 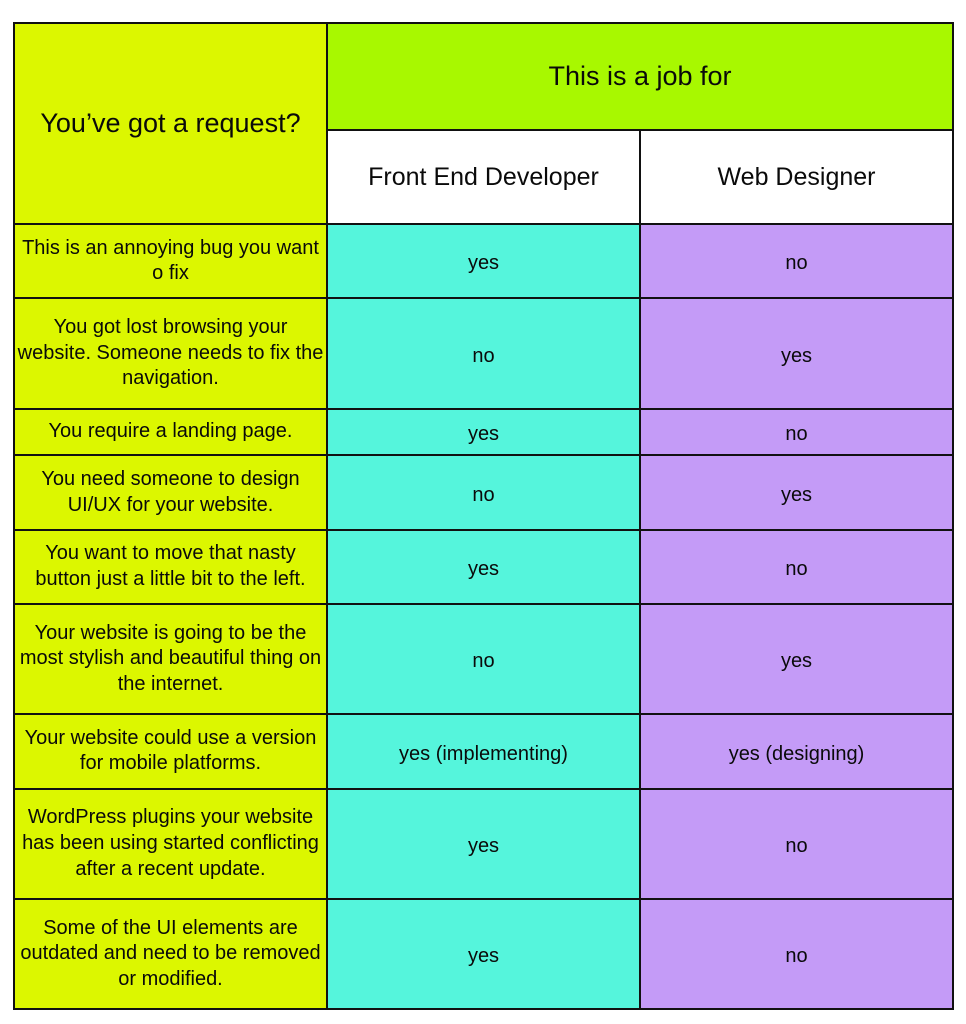 I want to click on request-column-header: You’ve got a request?, so click(x=170, y=123).